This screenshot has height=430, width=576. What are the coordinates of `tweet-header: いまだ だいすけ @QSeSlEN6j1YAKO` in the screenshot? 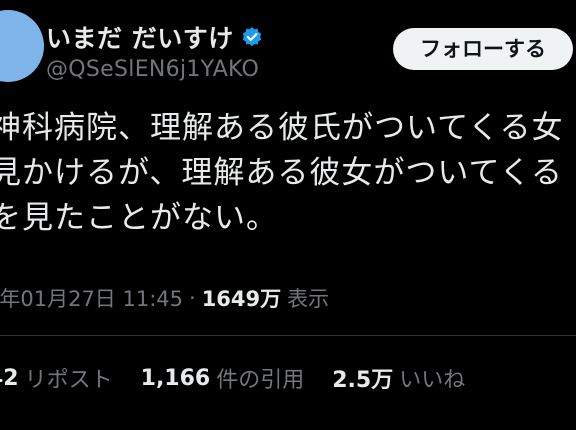 It's located at (154, 51).